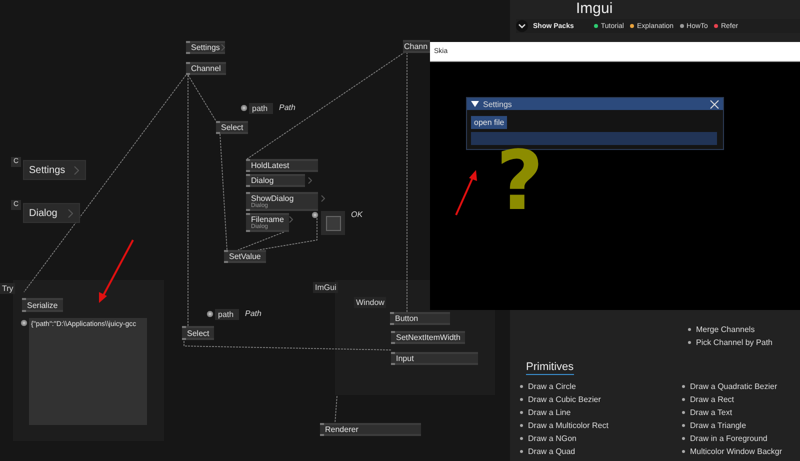  Describe the element at coordinates (552, 451) in the screenshot. I see `doc-link: Draw a Quad` at that location.